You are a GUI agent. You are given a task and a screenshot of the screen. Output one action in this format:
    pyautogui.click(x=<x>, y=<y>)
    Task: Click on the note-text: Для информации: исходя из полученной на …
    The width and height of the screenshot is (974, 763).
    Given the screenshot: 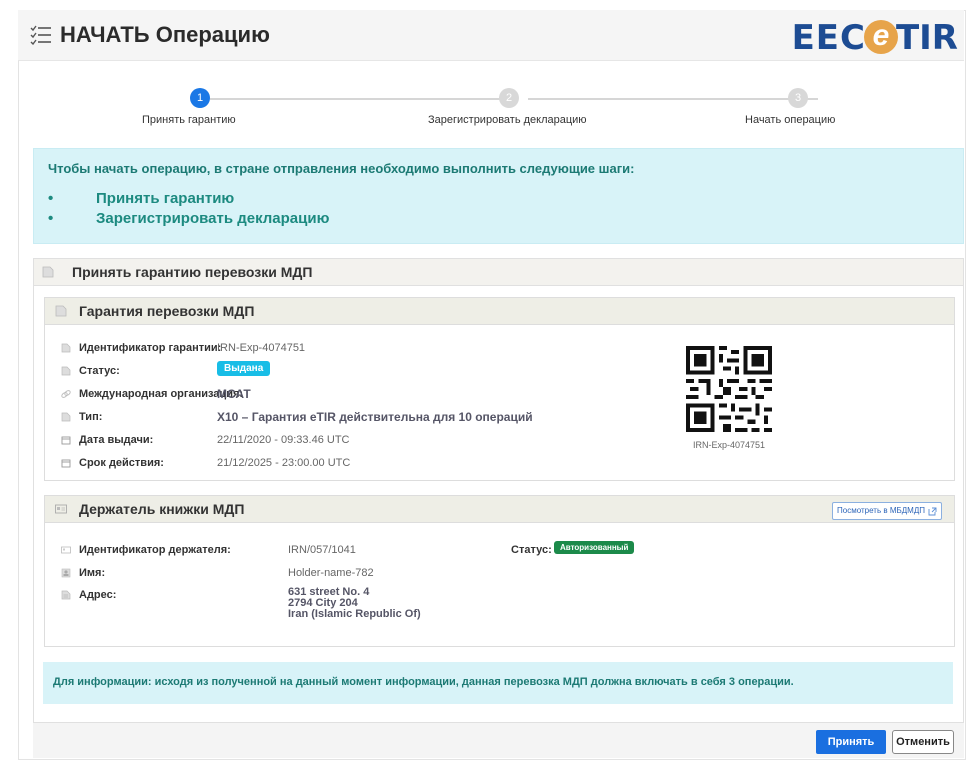 What is the action you would take?
    pyautogui.click(x=423, y=682)
    